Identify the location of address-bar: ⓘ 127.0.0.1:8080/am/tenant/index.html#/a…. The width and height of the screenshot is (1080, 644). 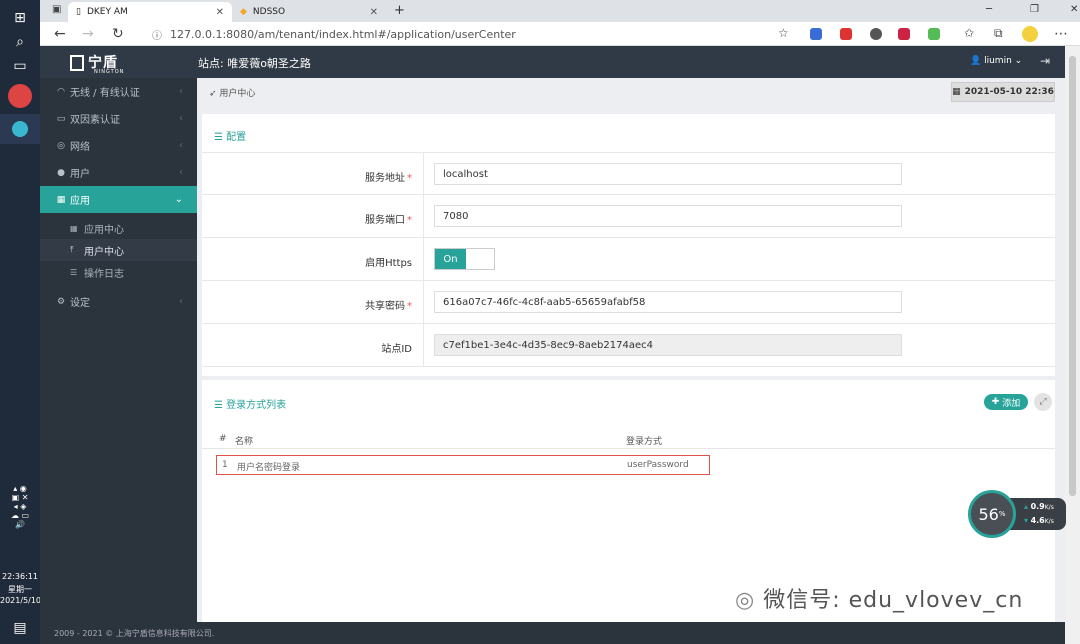
(440, 34).